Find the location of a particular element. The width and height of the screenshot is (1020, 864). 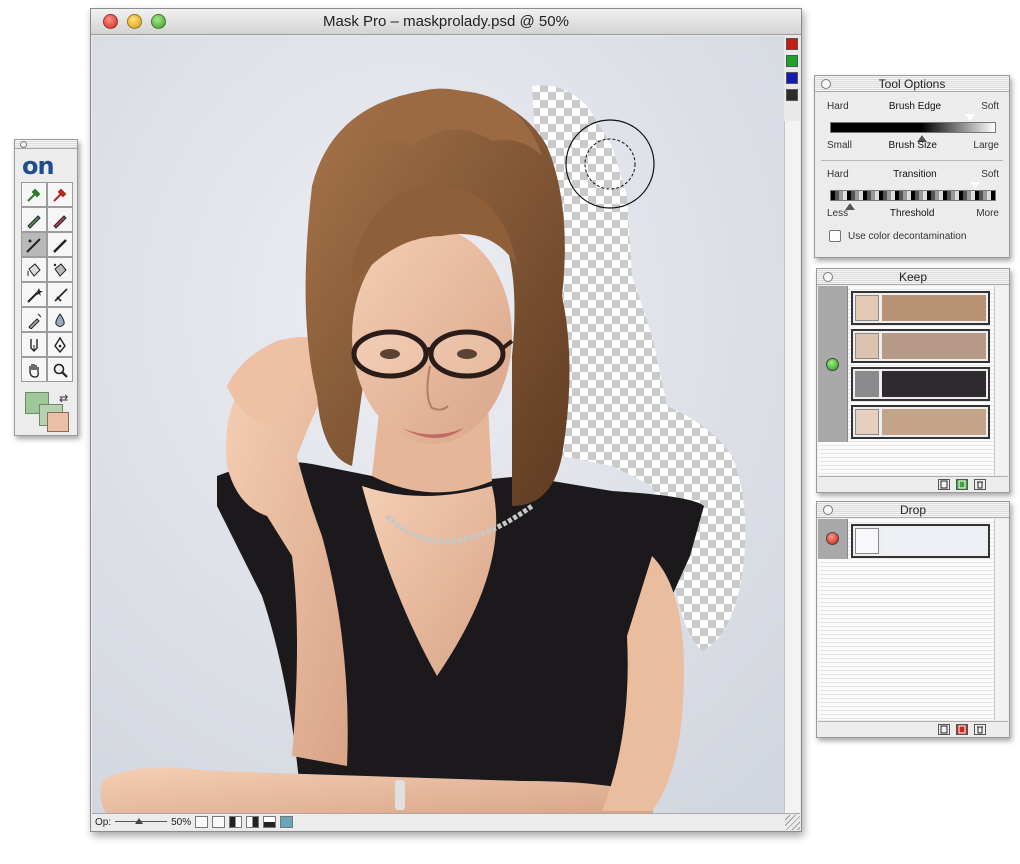

drop-palette-footer is located at coordinates (913, 728).